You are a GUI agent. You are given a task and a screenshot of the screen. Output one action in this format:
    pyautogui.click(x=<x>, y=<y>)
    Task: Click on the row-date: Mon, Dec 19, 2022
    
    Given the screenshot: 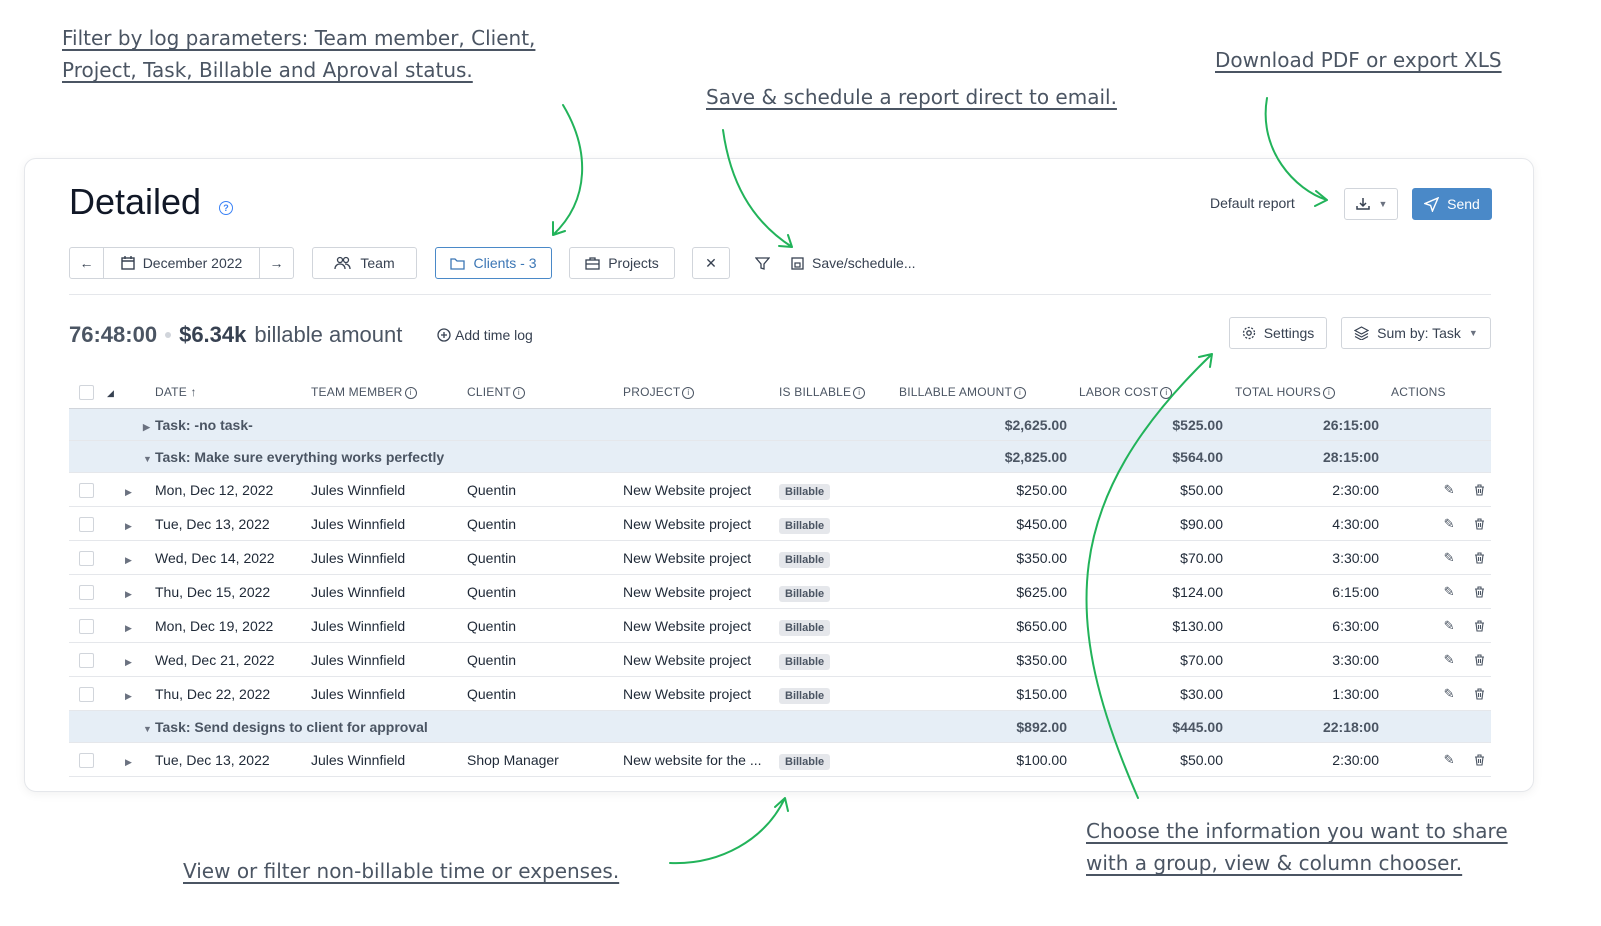 What is the action you would take?
    pyautogui.click(x=233, y=625)
    